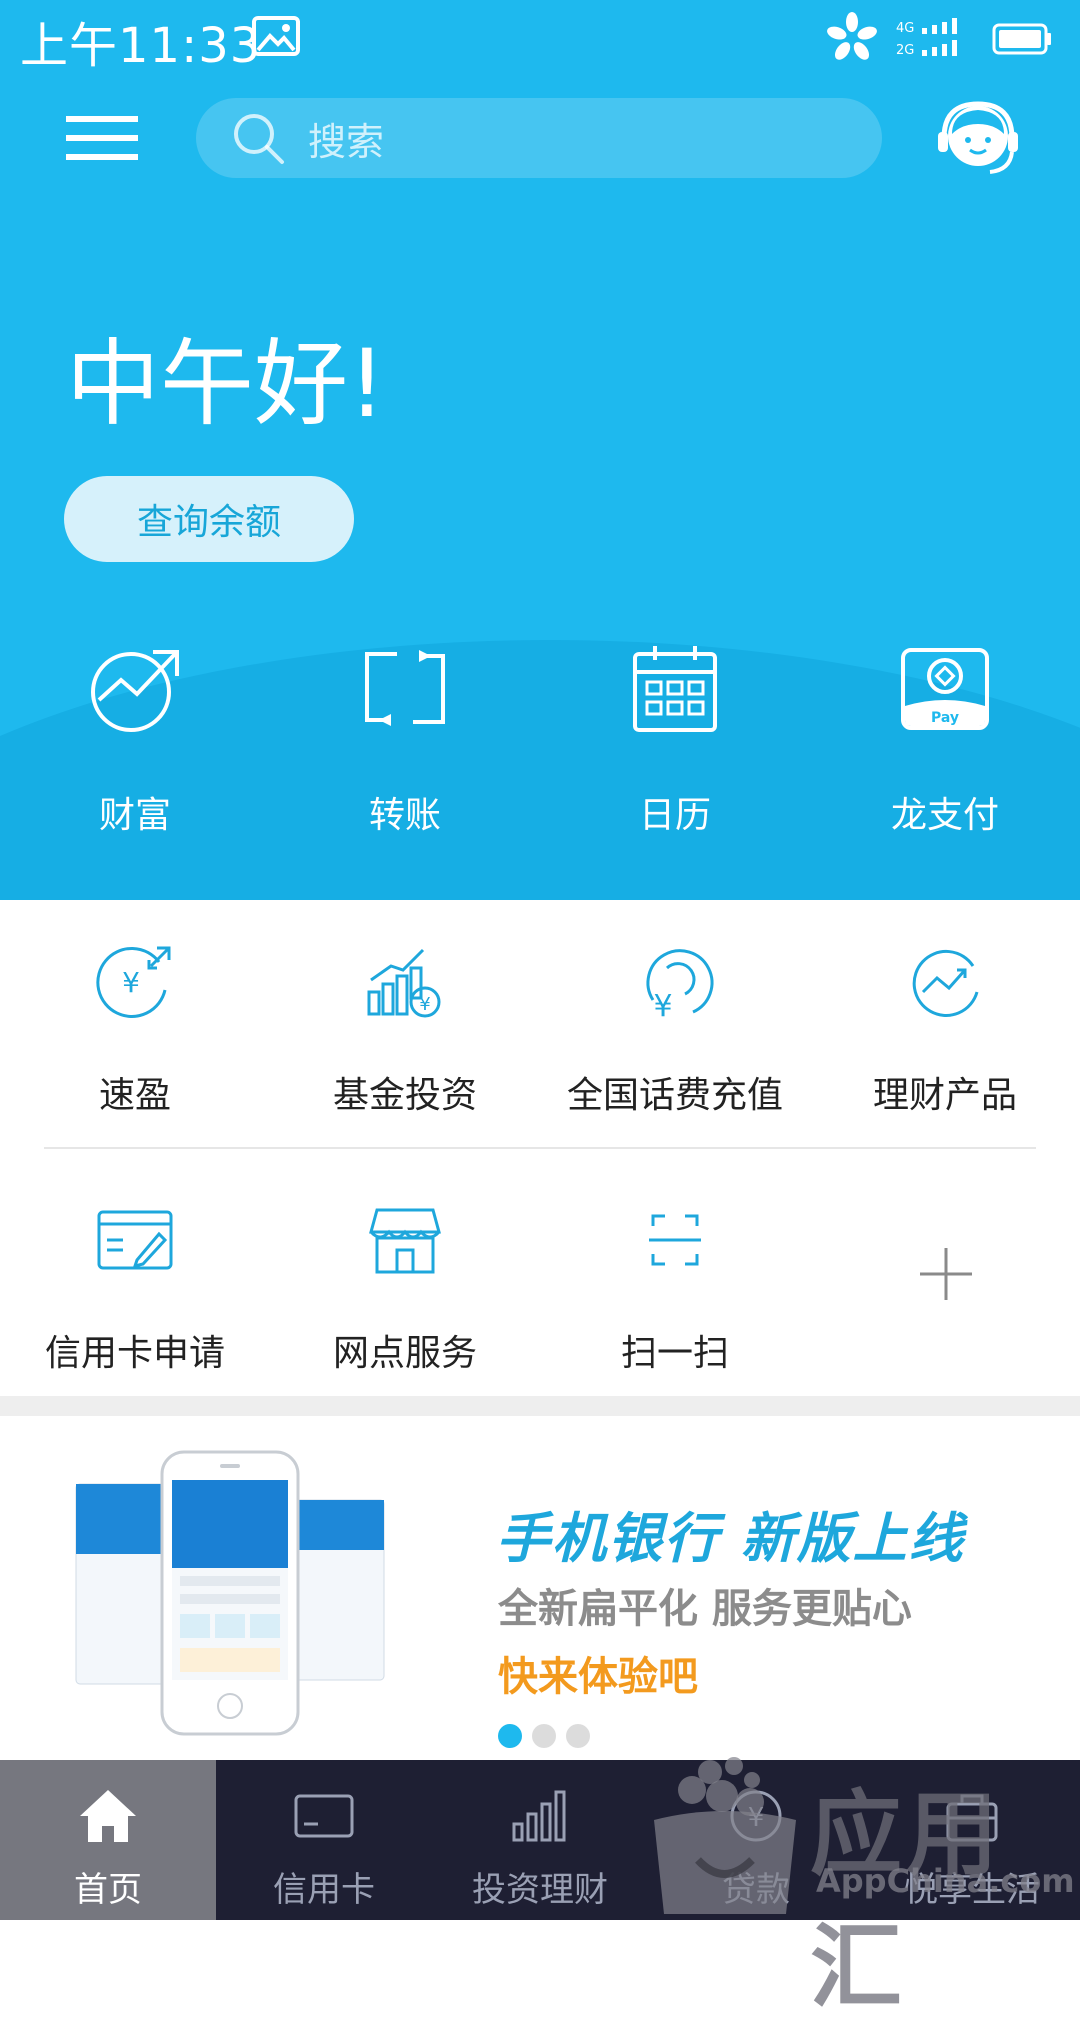  What do you see at coordinates (135, 1029) in the screenshot?
I see `service-suying: ¥ 速盈` at bounding box center [135, 1029].